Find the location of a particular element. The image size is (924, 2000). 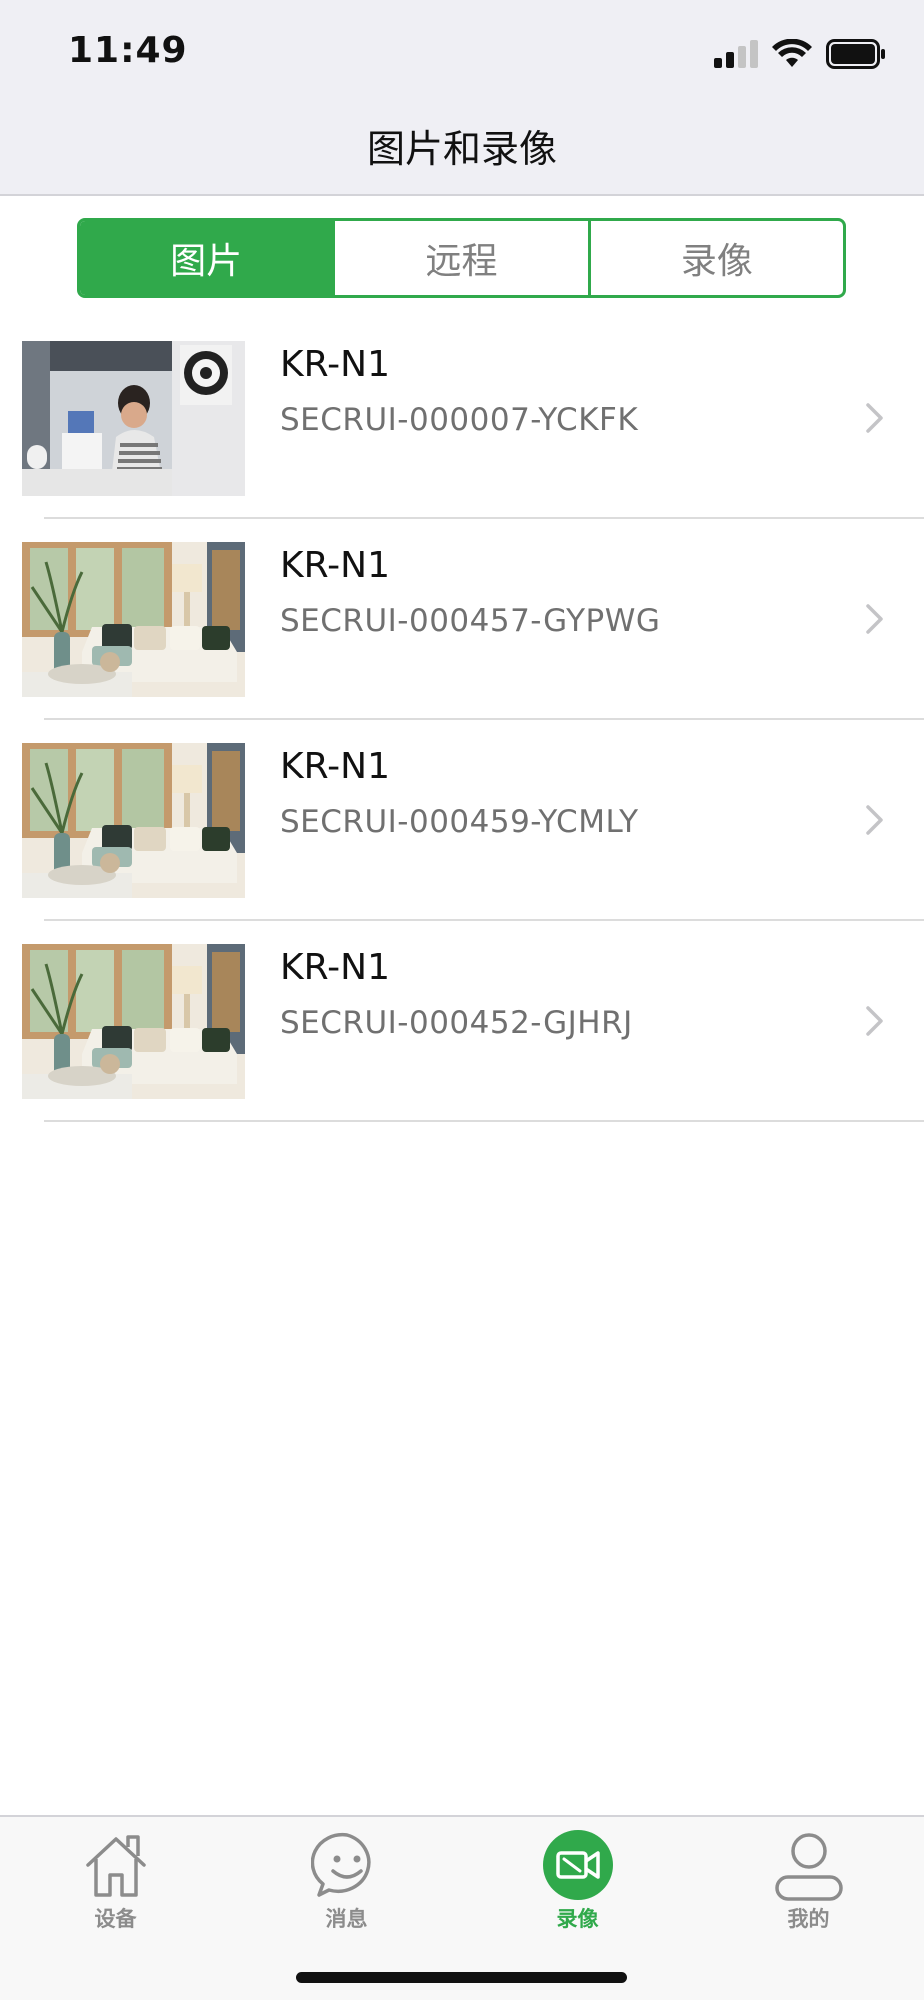

smiley-chat-icon is located at coordinates (340, 1864).